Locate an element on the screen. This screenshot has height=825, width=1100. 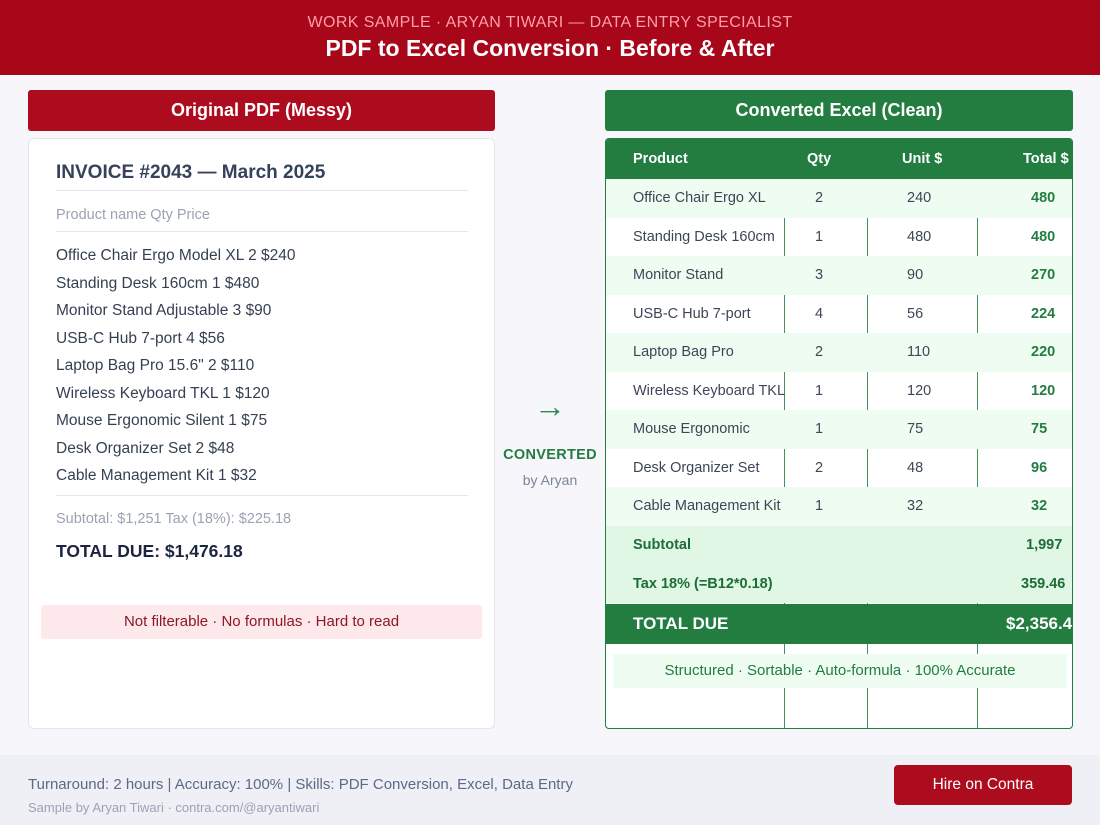
table-row: Monitor Stand 3 90 270 is located at coordinates (839, 275).